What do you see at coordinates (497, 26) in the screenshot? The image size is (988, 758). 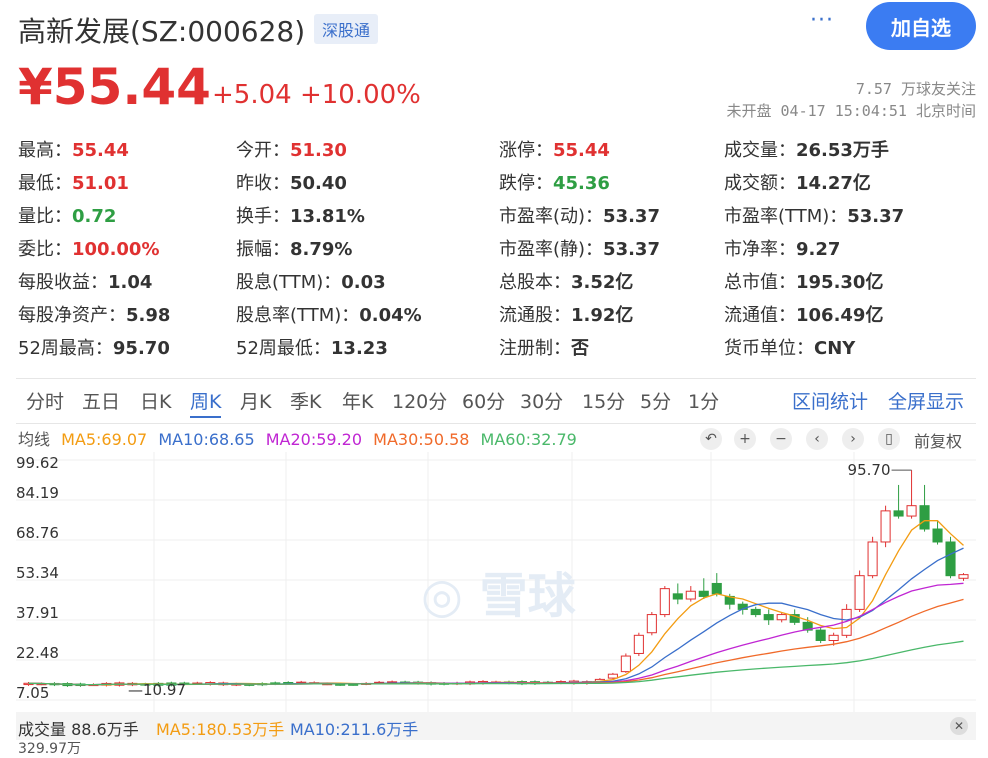 I see `header: 高新发展(SZ:000628) 深股通 ··· 加自选` at bounding box center [497, 26].